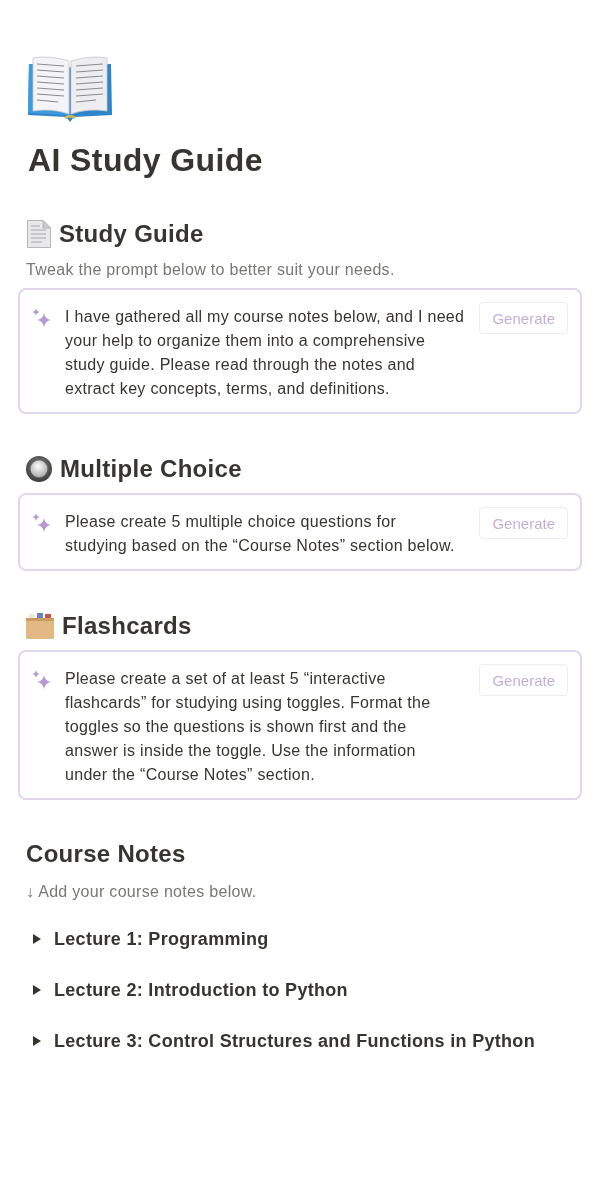 The width and height of the screenshot is (600, 1200). Describe the element at coordinates (39, 234) in the screenshot. I see `document-icon` at that location.